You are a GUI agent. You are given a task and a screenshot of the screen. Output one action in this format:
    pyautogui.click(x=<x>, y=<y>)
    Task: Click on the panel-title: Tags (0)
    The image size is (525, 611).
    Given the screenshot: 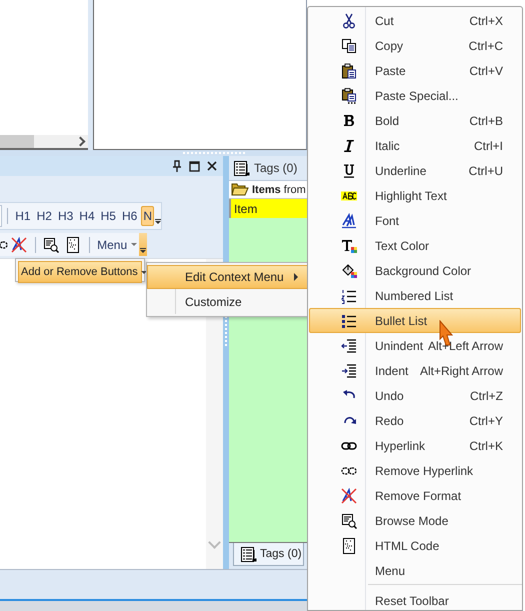 What is the action you would take?
    pyautogui.click(x=276, y=168)
    